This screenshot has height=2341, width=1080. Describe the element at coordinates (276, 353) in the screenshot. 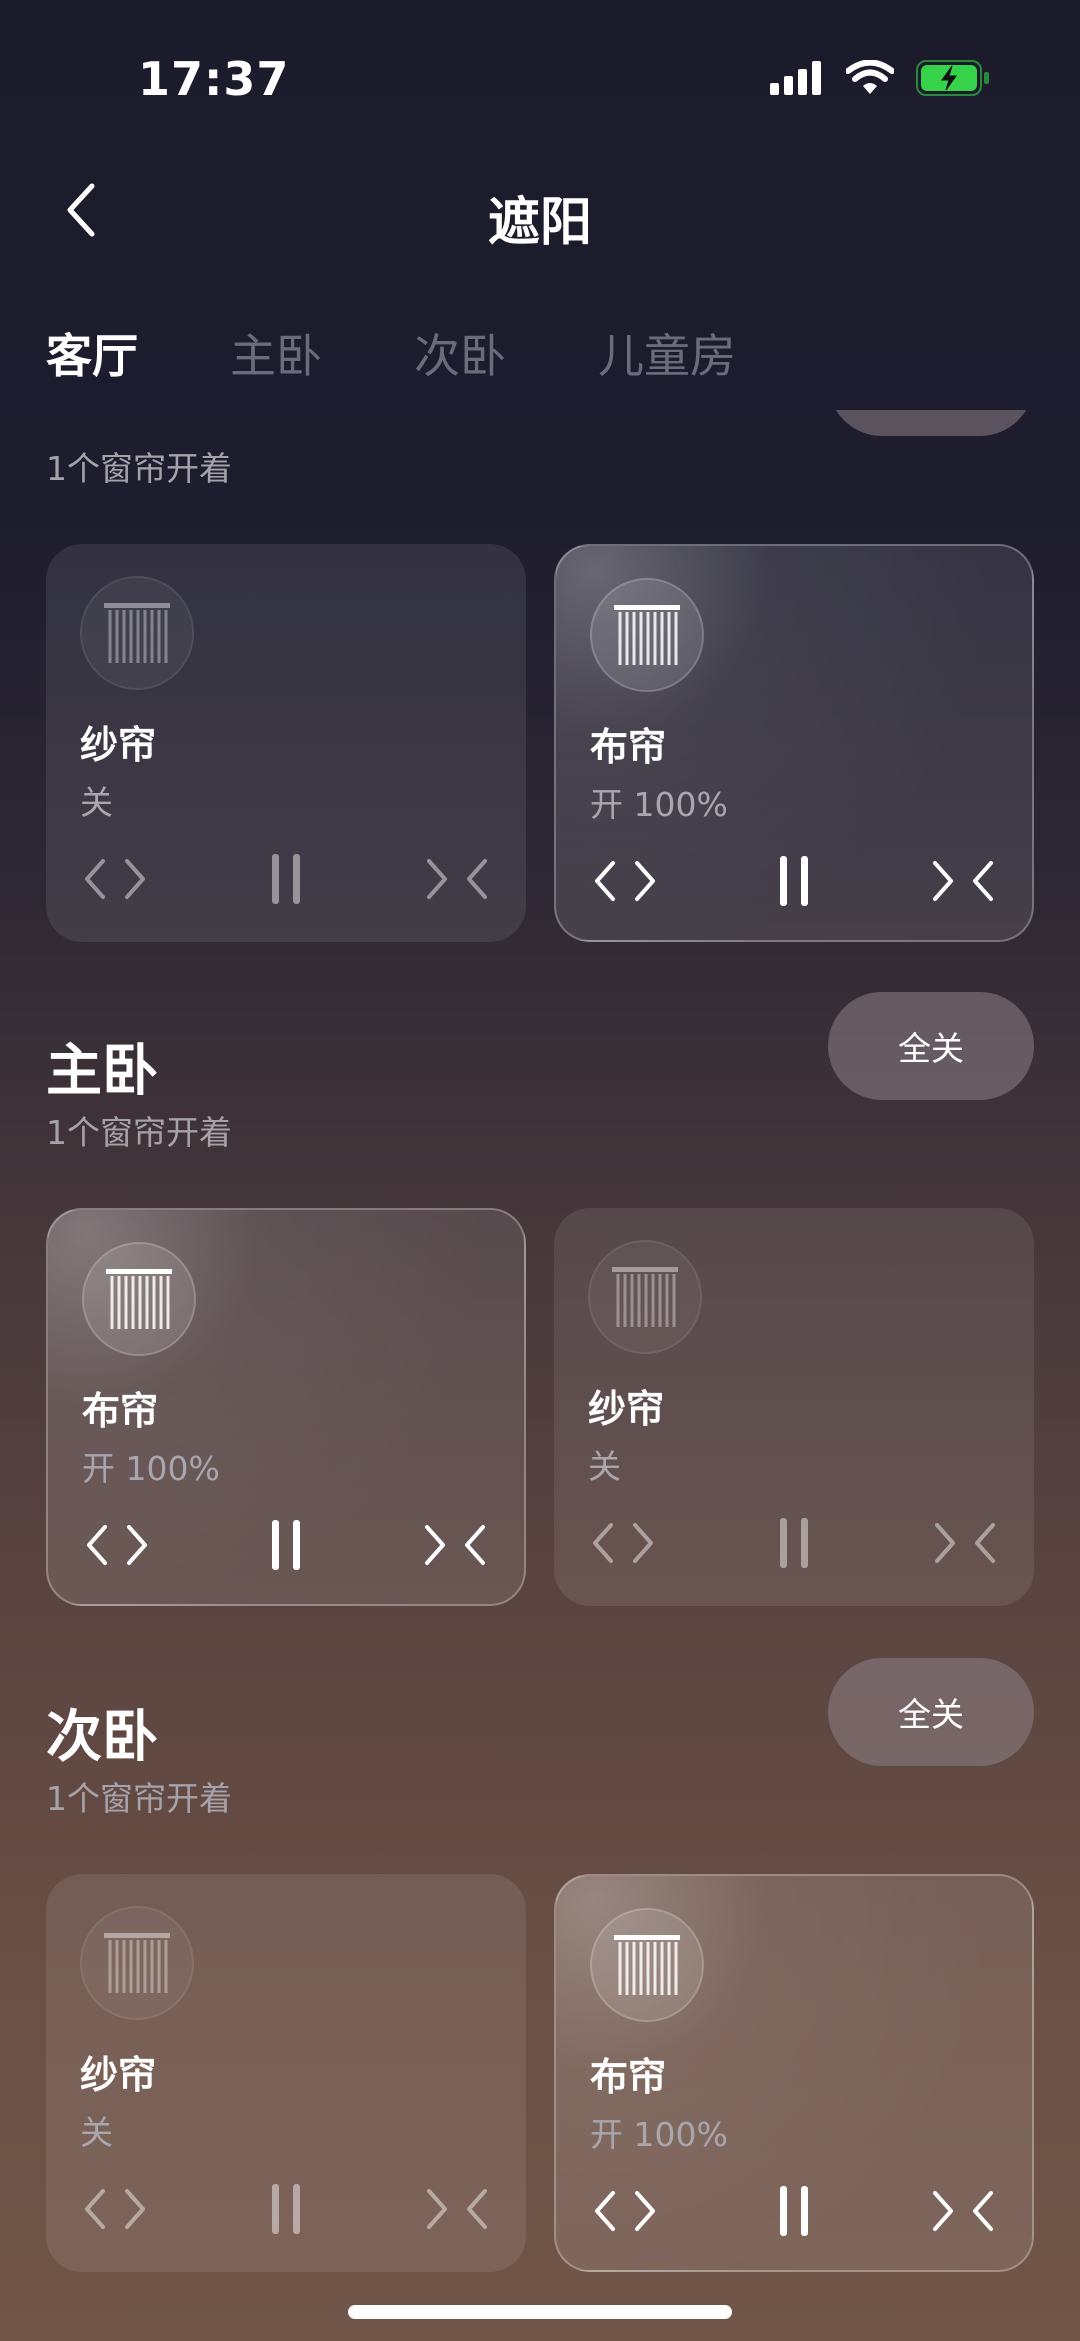

I see `tab-master-bedroom: 主卧` at that location.